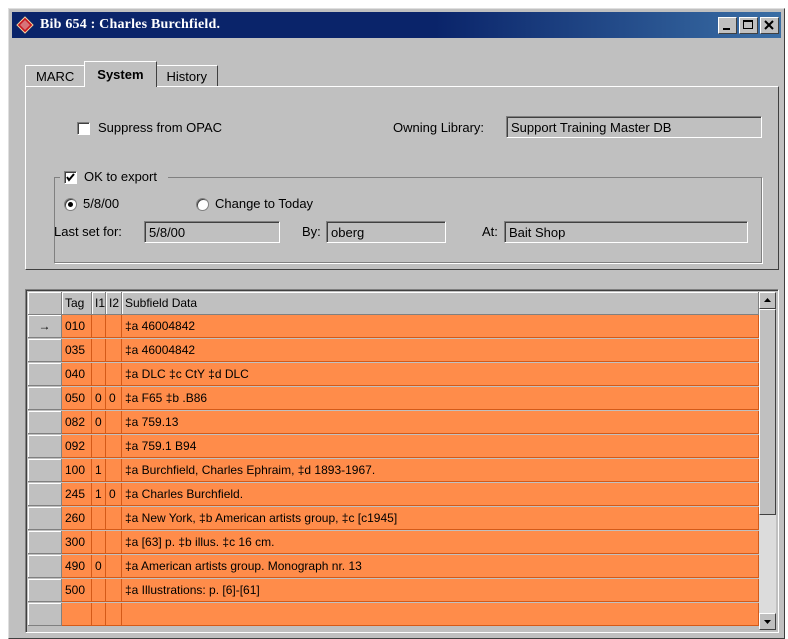 The width and height of the screenshot is (788, 639). What do you see at coordinates (440, 494) in the screenshot?
I see `cell-subfield-data: ‡a Charles Burchfield.` at bounding box center [440, 494].